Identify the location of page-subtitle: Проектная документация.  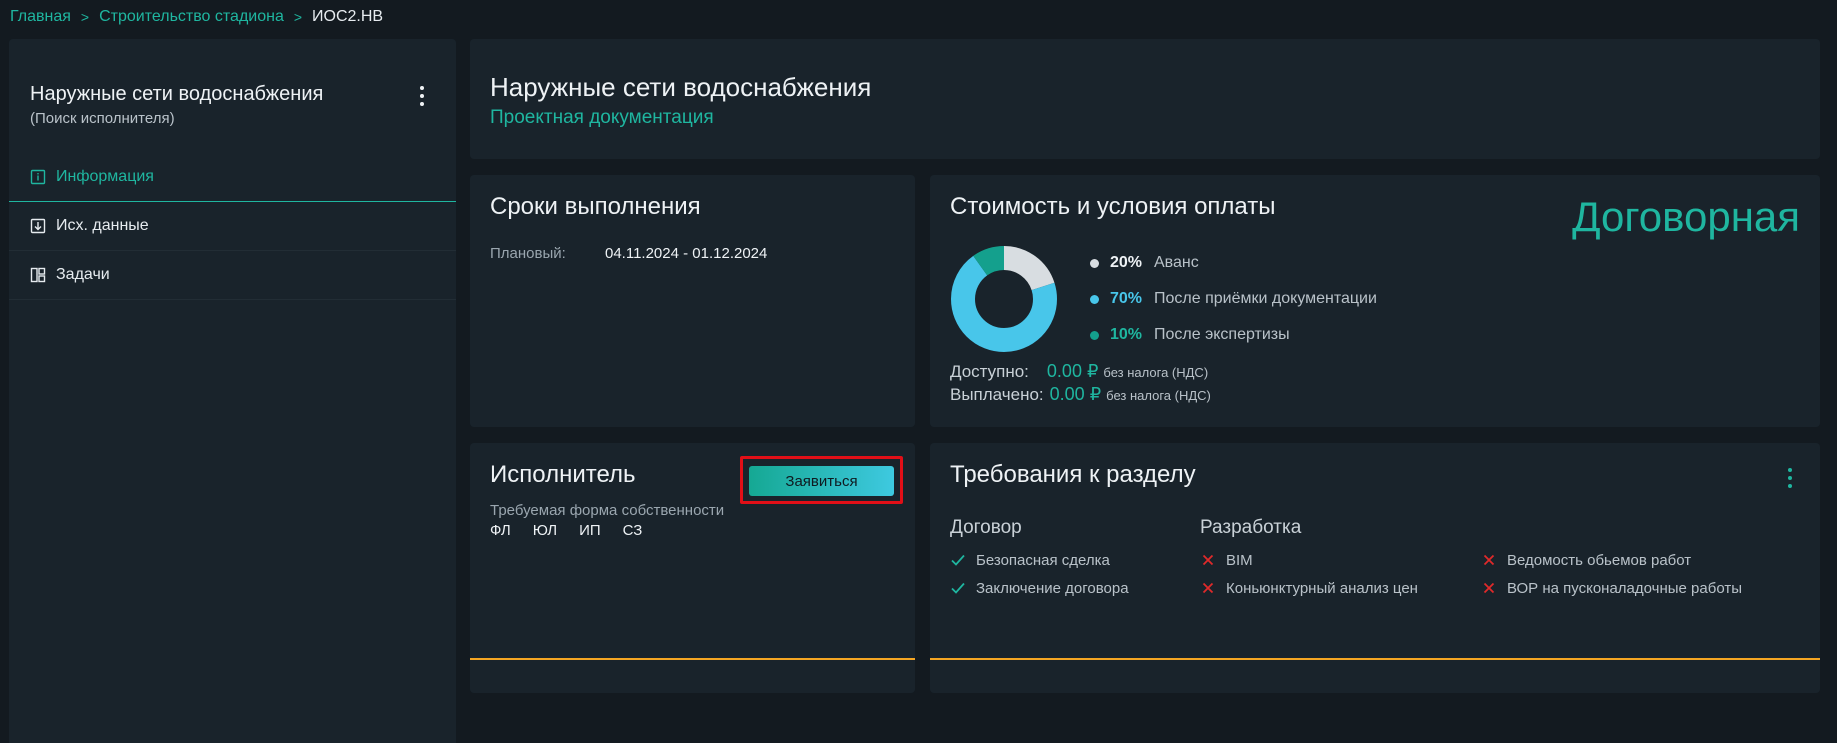
(602, 117).